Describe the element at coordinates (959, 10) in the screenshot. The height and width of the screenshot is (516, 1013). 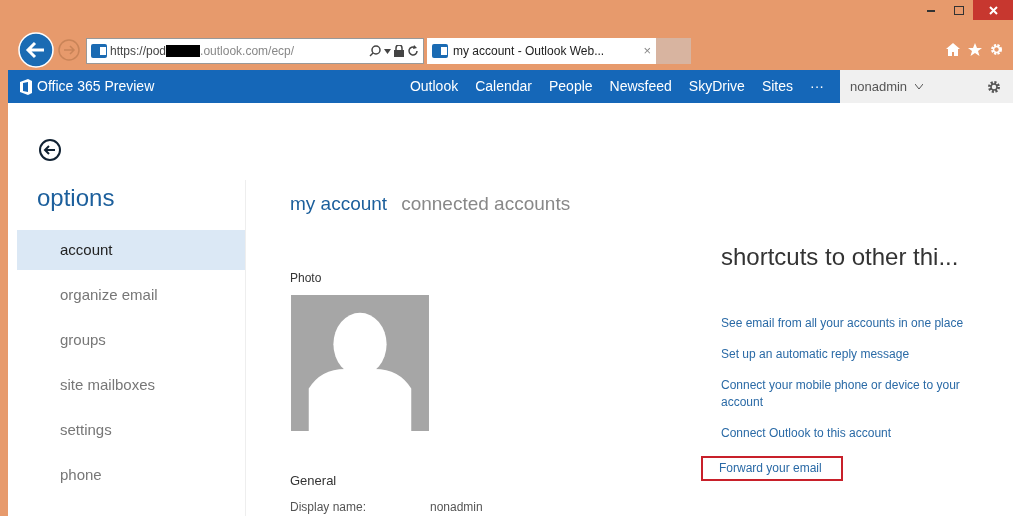
I see `maximize-icon` at that location.